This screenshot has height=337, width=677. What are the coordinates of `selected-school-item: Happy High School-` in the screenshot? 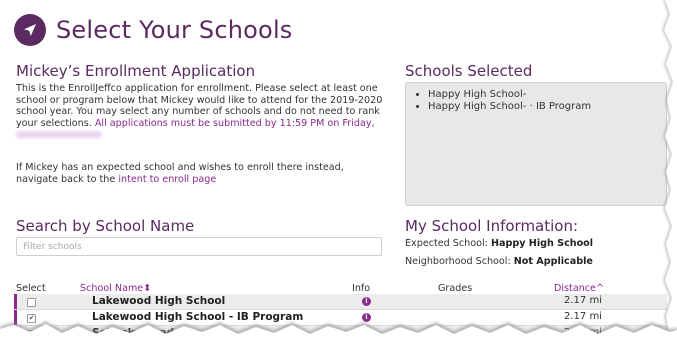 It's located at (547, 95).